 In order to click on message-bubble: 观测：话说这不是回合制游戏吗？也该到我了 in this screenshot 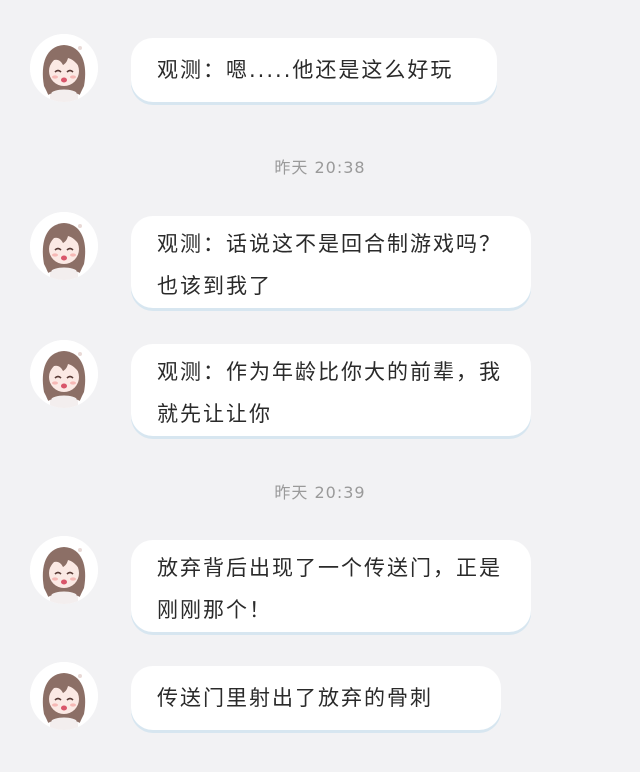, I will do `click(331, 262)`.